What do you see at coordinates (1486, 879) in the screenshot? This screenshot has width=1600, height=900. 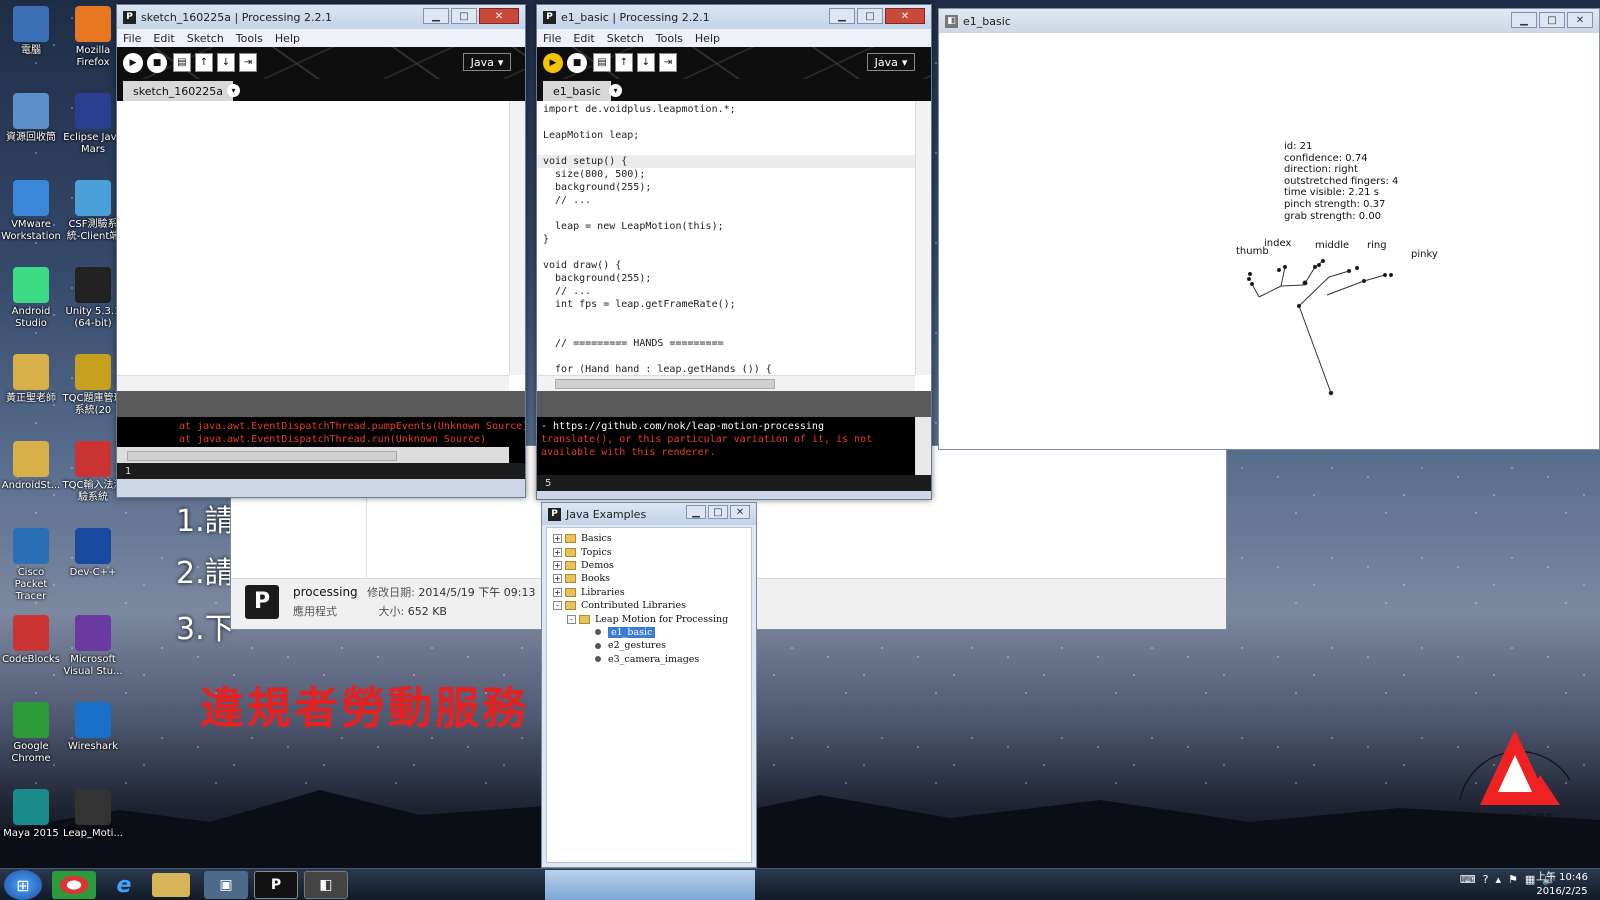 I see `help-icon: ?` at bounding box center [1486, 879].